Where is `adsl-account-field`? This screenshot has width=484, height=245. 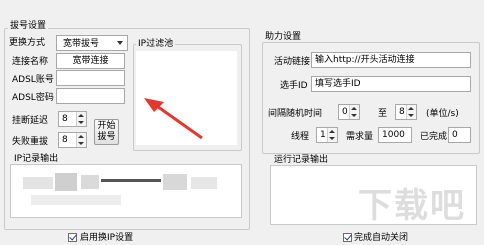
adsl-account-field is located at coordinates (90, 78).